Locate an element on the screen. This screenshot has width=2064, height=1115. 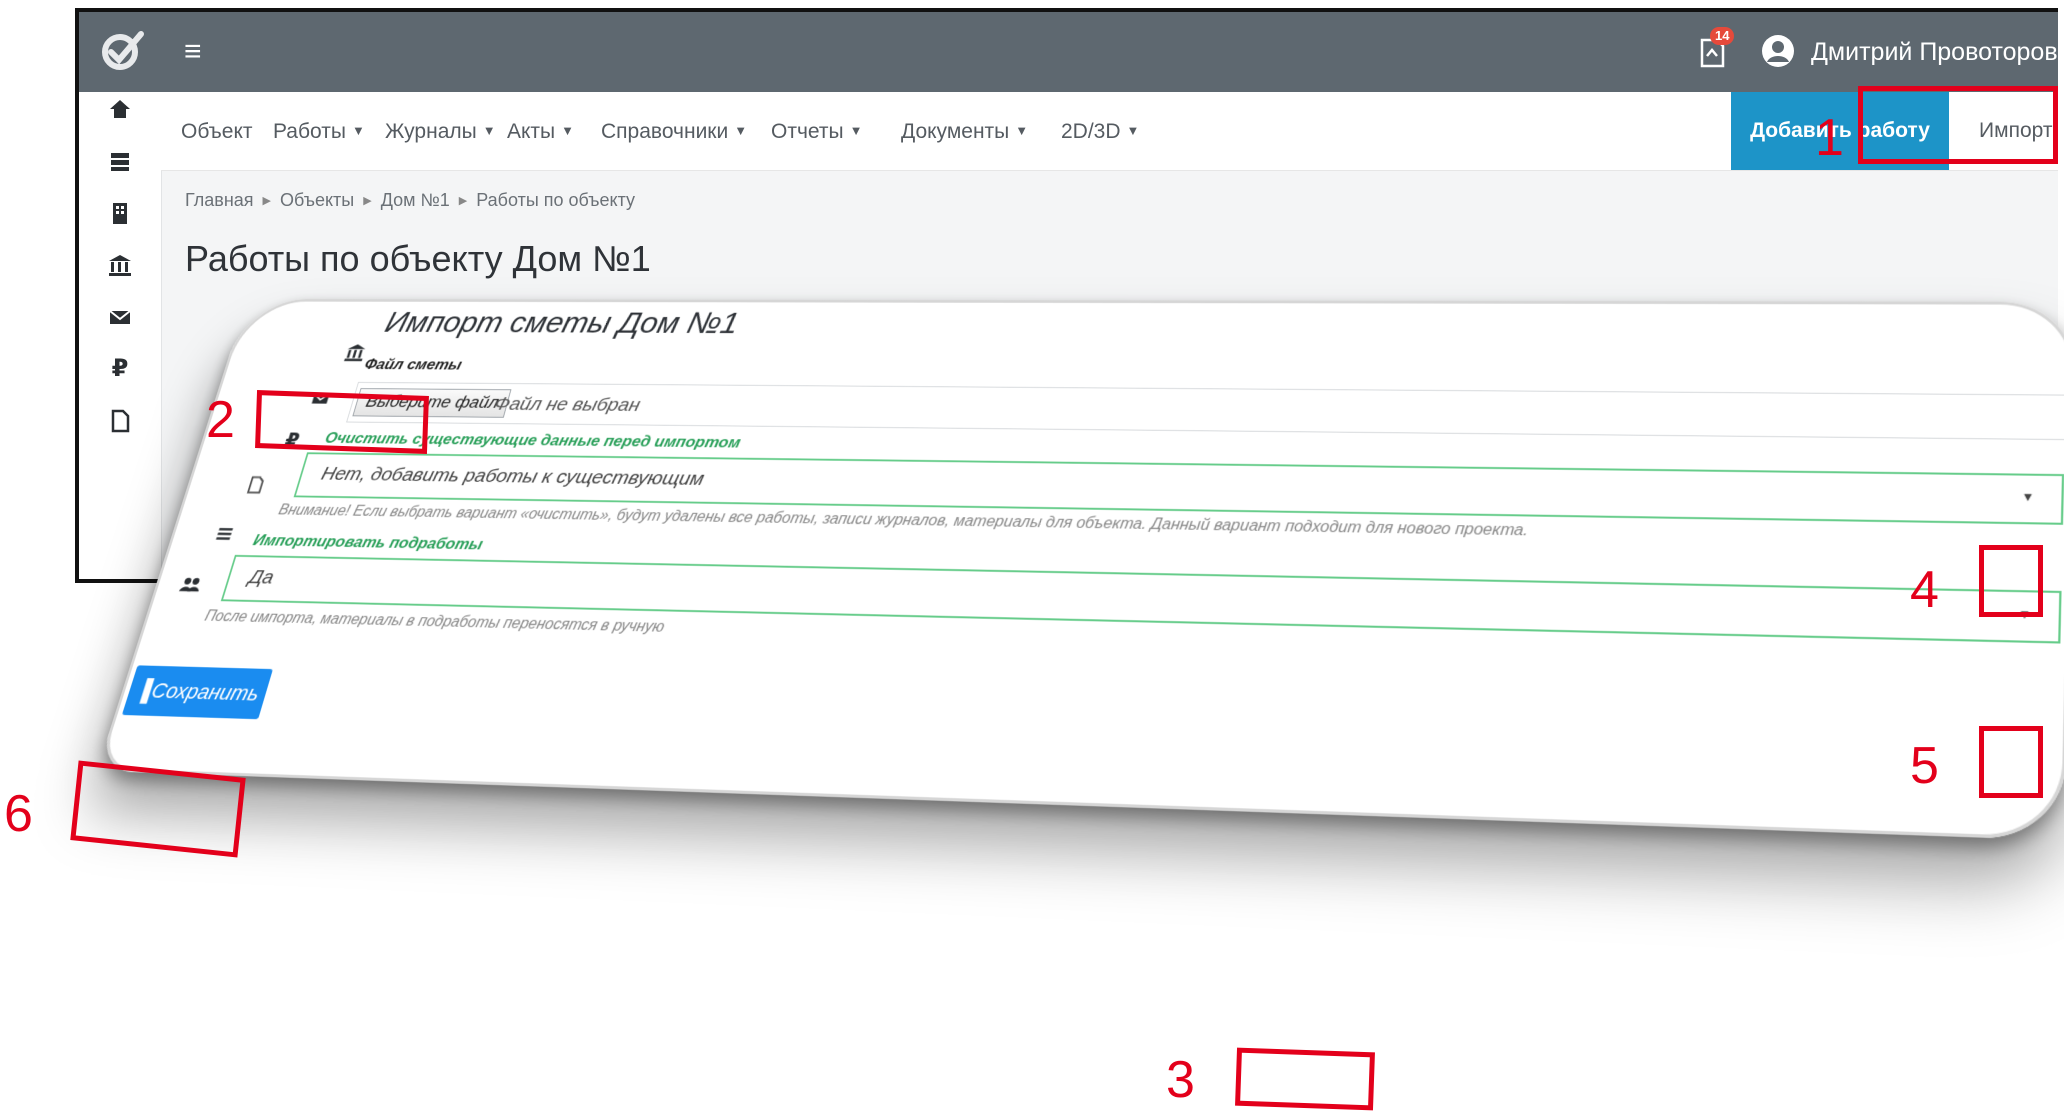
annotation-number-4: 4 is located at coordinates (1924, 590).